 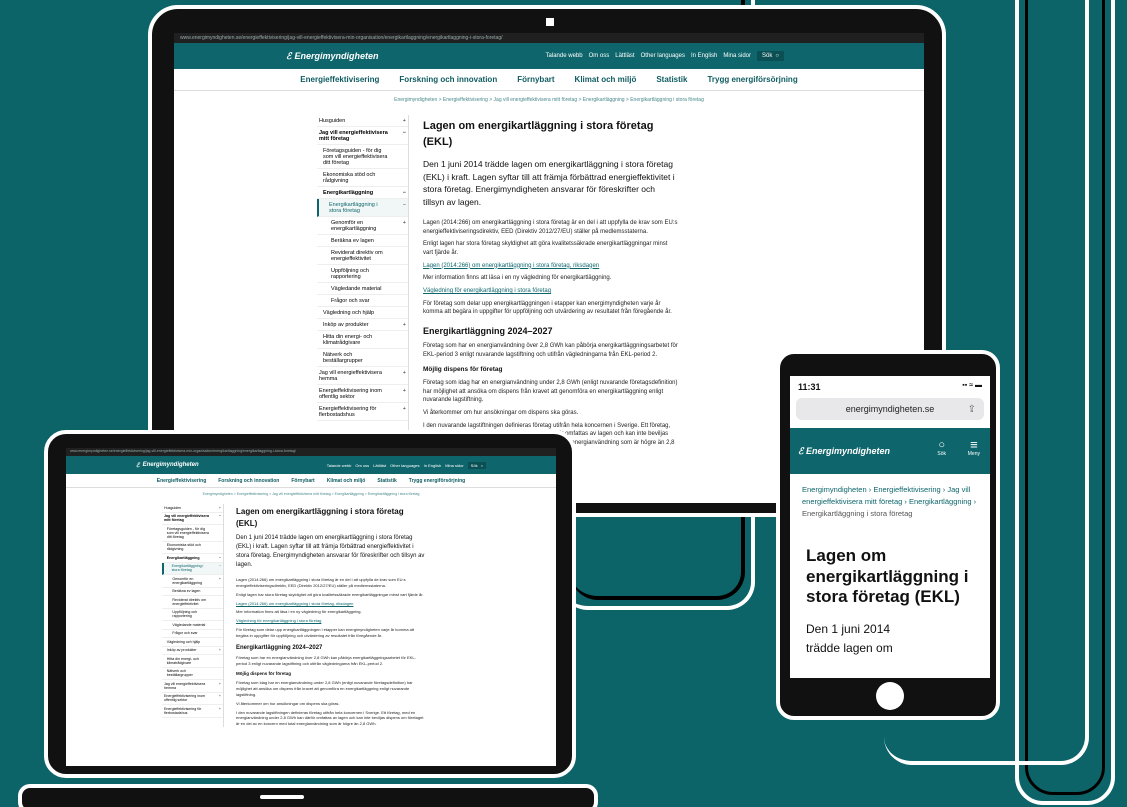 I want to click on top-link-talande-webb: Talande webb, so click(x=564, y=56).